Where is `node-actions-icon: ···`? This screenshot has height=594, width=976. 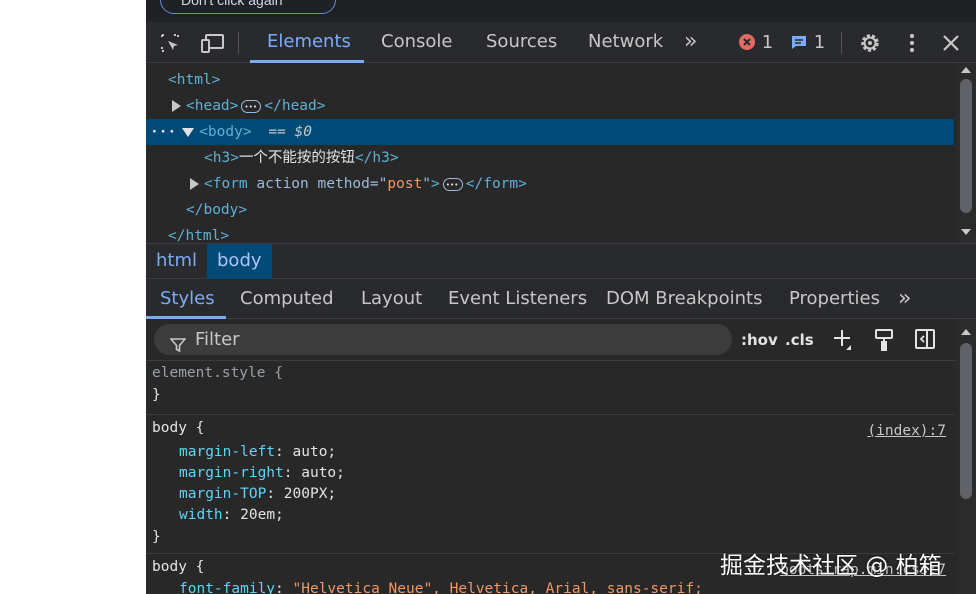 node-actions-icon: ··· is located at coordinates (163, 132).